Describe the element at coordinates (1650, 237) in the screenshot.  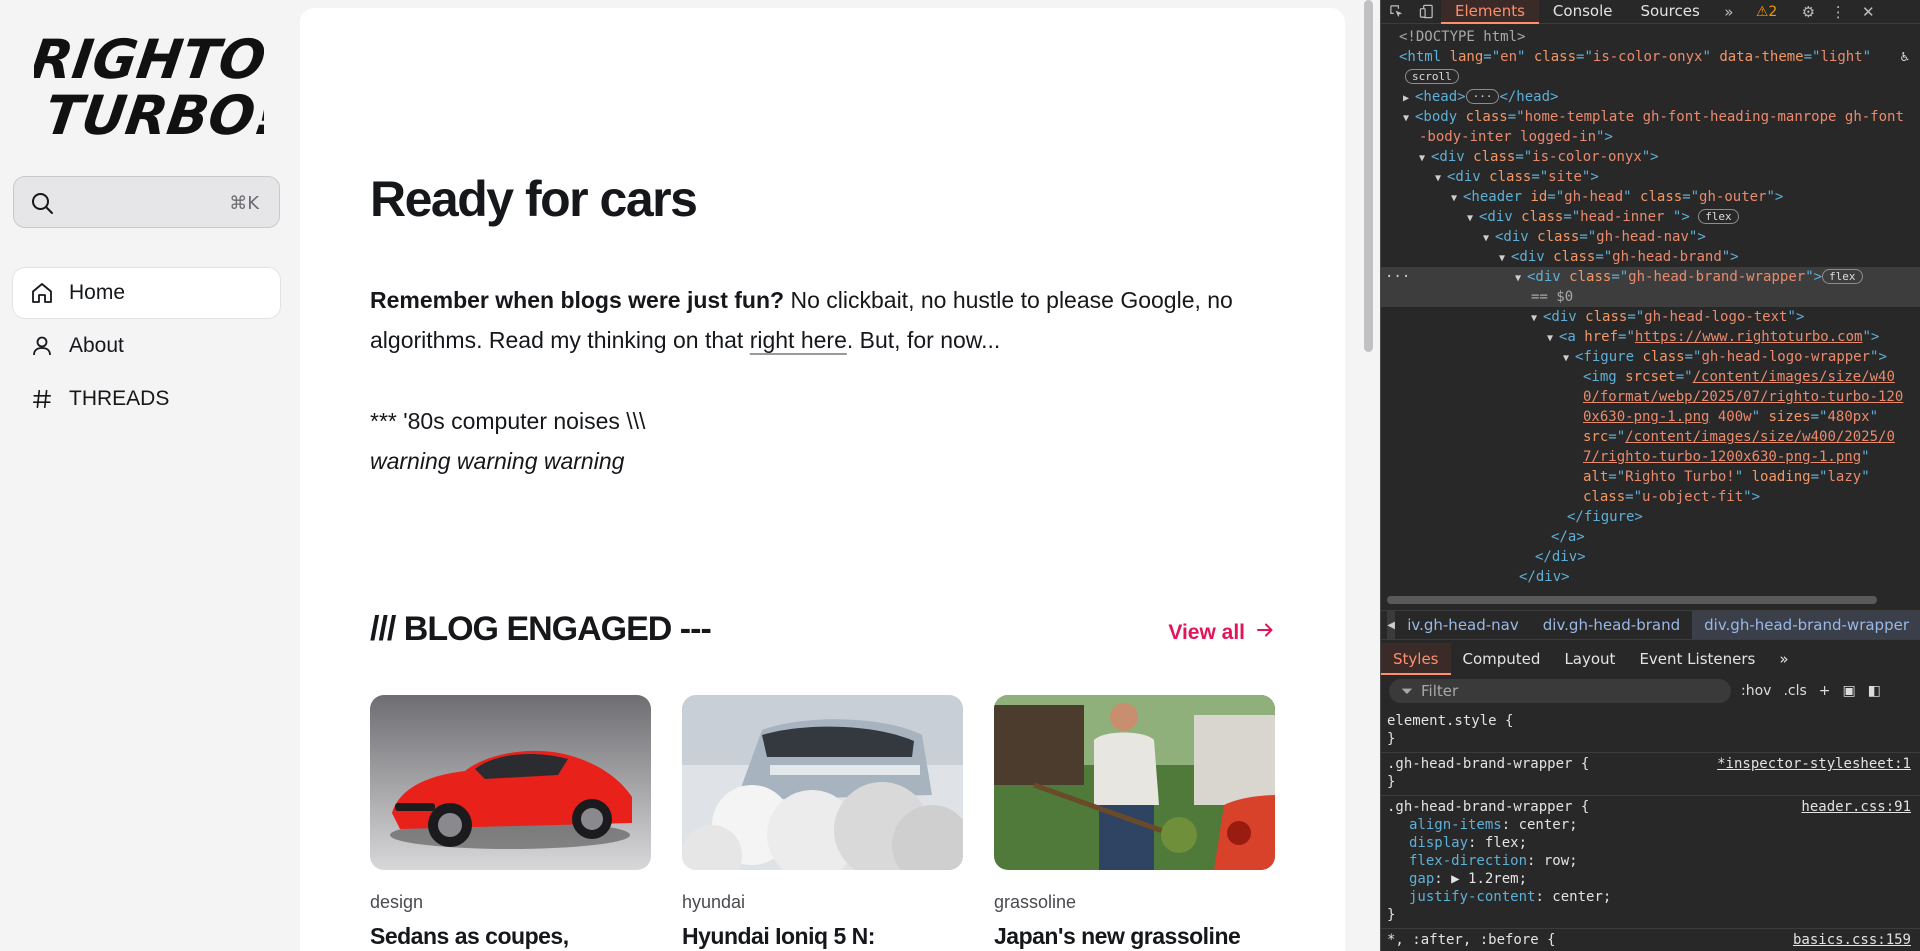
I see `dom-head-nav: ▼ <div class="gh-head-nav">` at that location.